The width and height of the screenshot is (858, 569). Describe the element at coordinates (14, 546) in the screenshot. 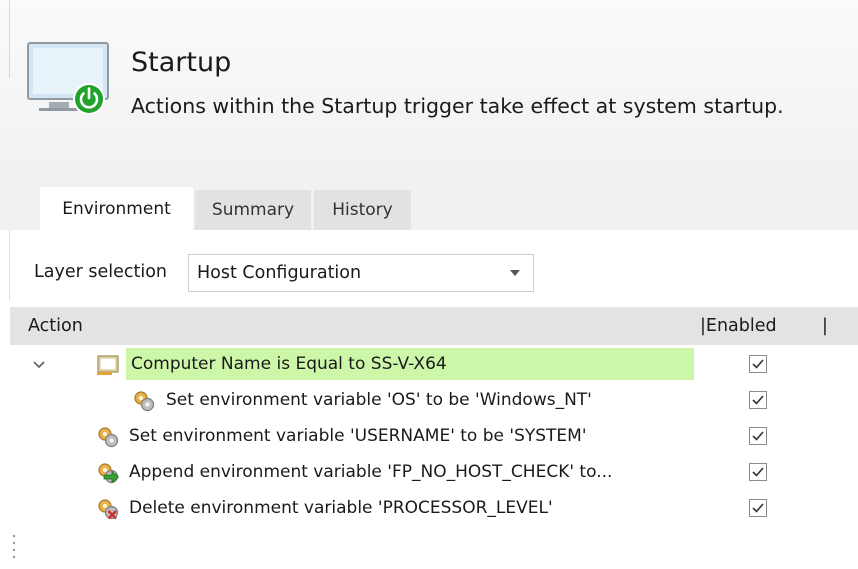

I see `resize-grip-icon` at that location.